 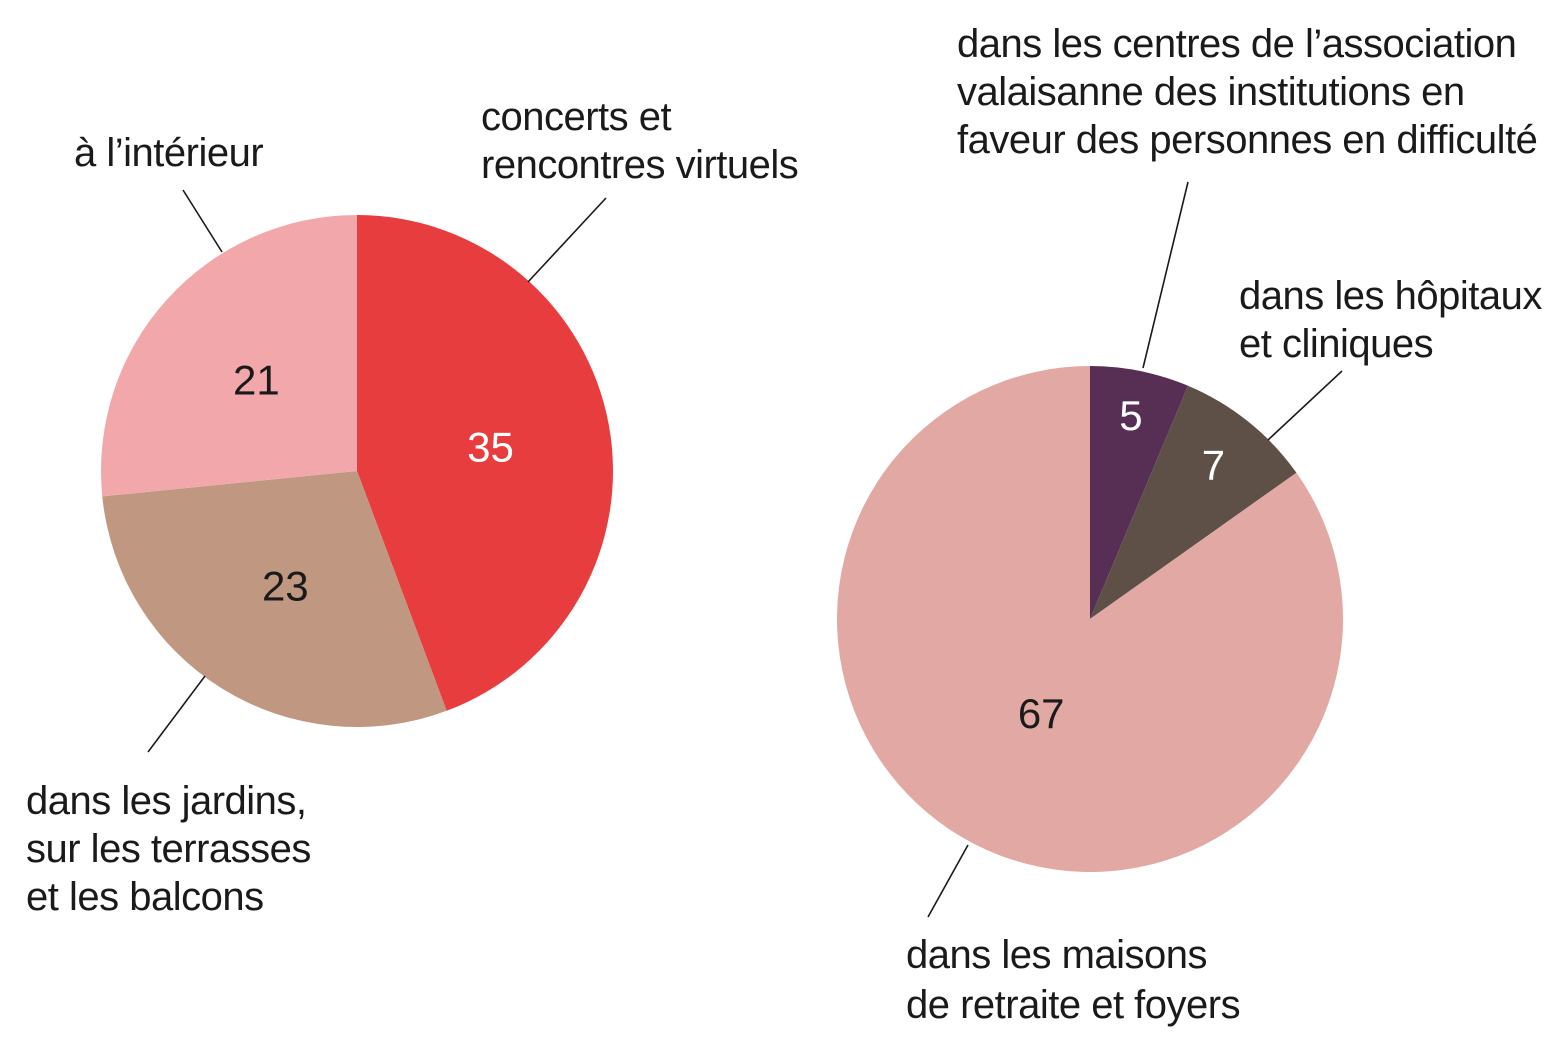 I want to click on pie-1-slice-1-category-label-line: et cliniques, so click(x=1336, y=344).